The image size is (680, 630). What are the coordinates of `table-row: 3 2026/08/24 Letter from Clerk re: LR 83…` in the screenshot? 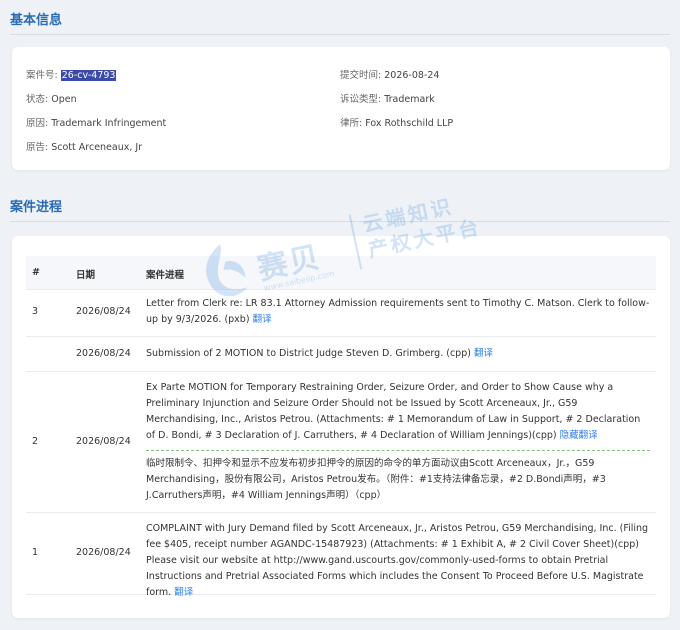 It's located at (341, 313).